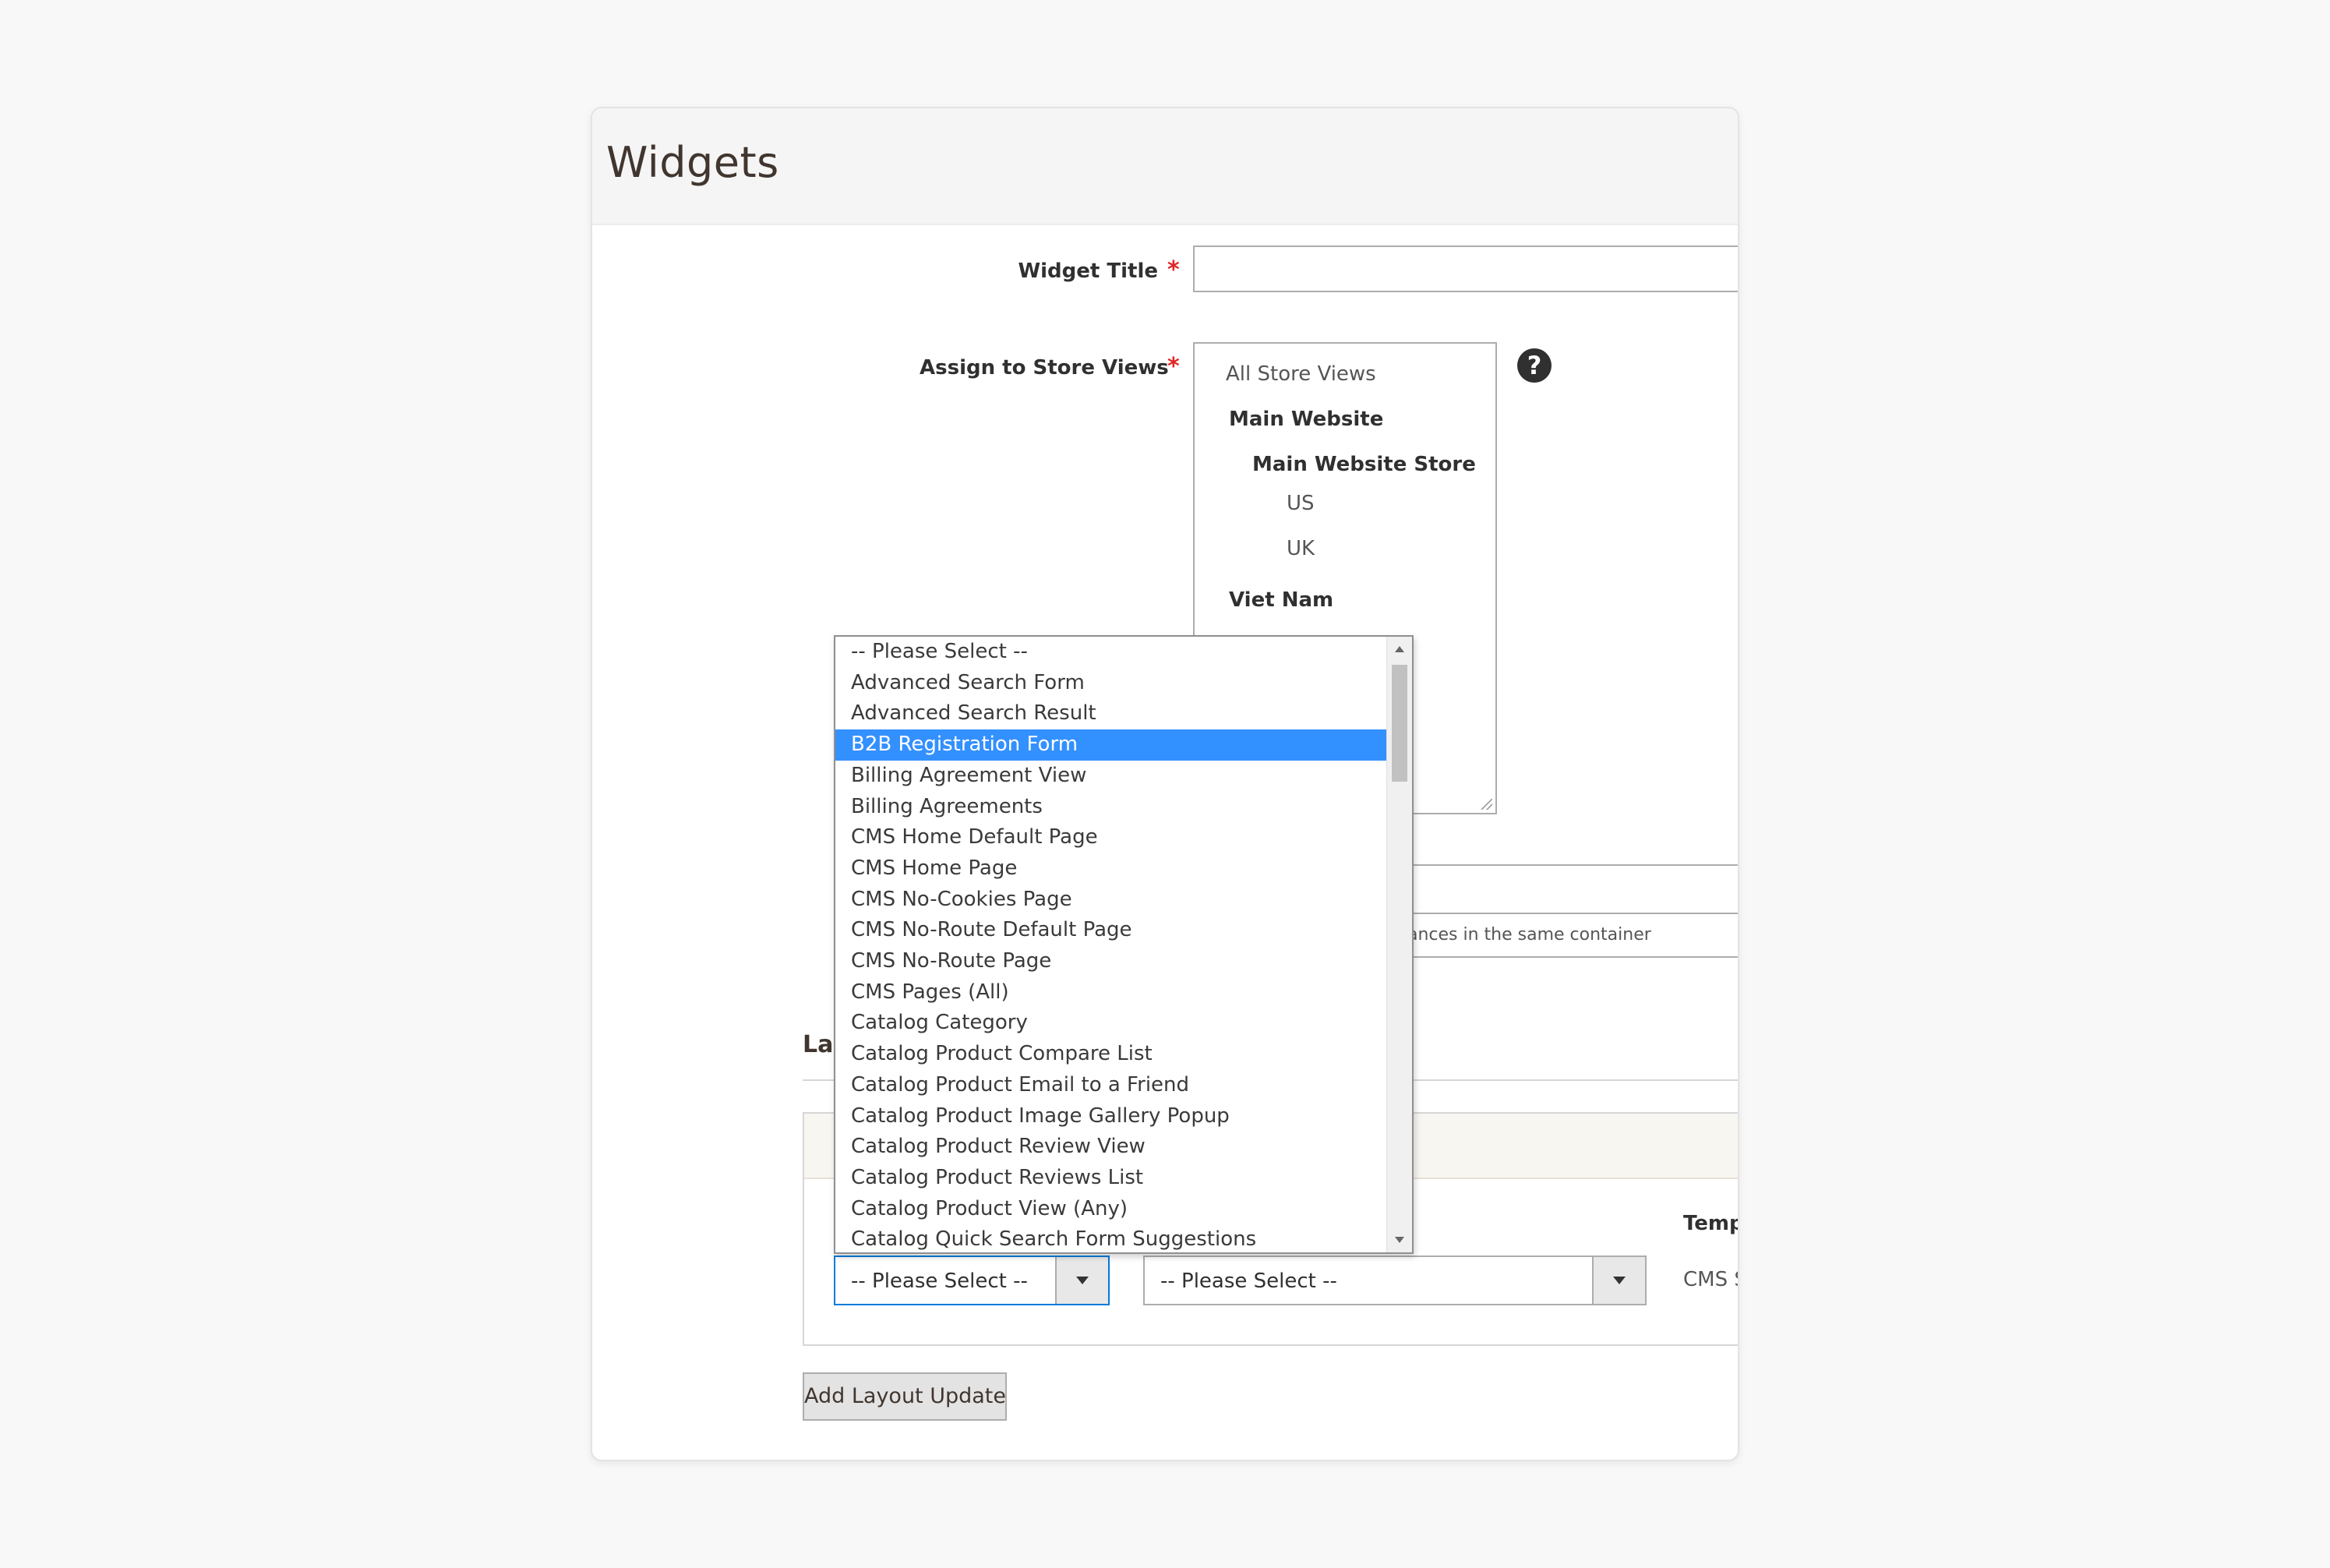 This screenshot has height=1568, width=2330. I want to click on dropdown-option: Catalog Product Image Gallery Popup, so click(1111, 1116).